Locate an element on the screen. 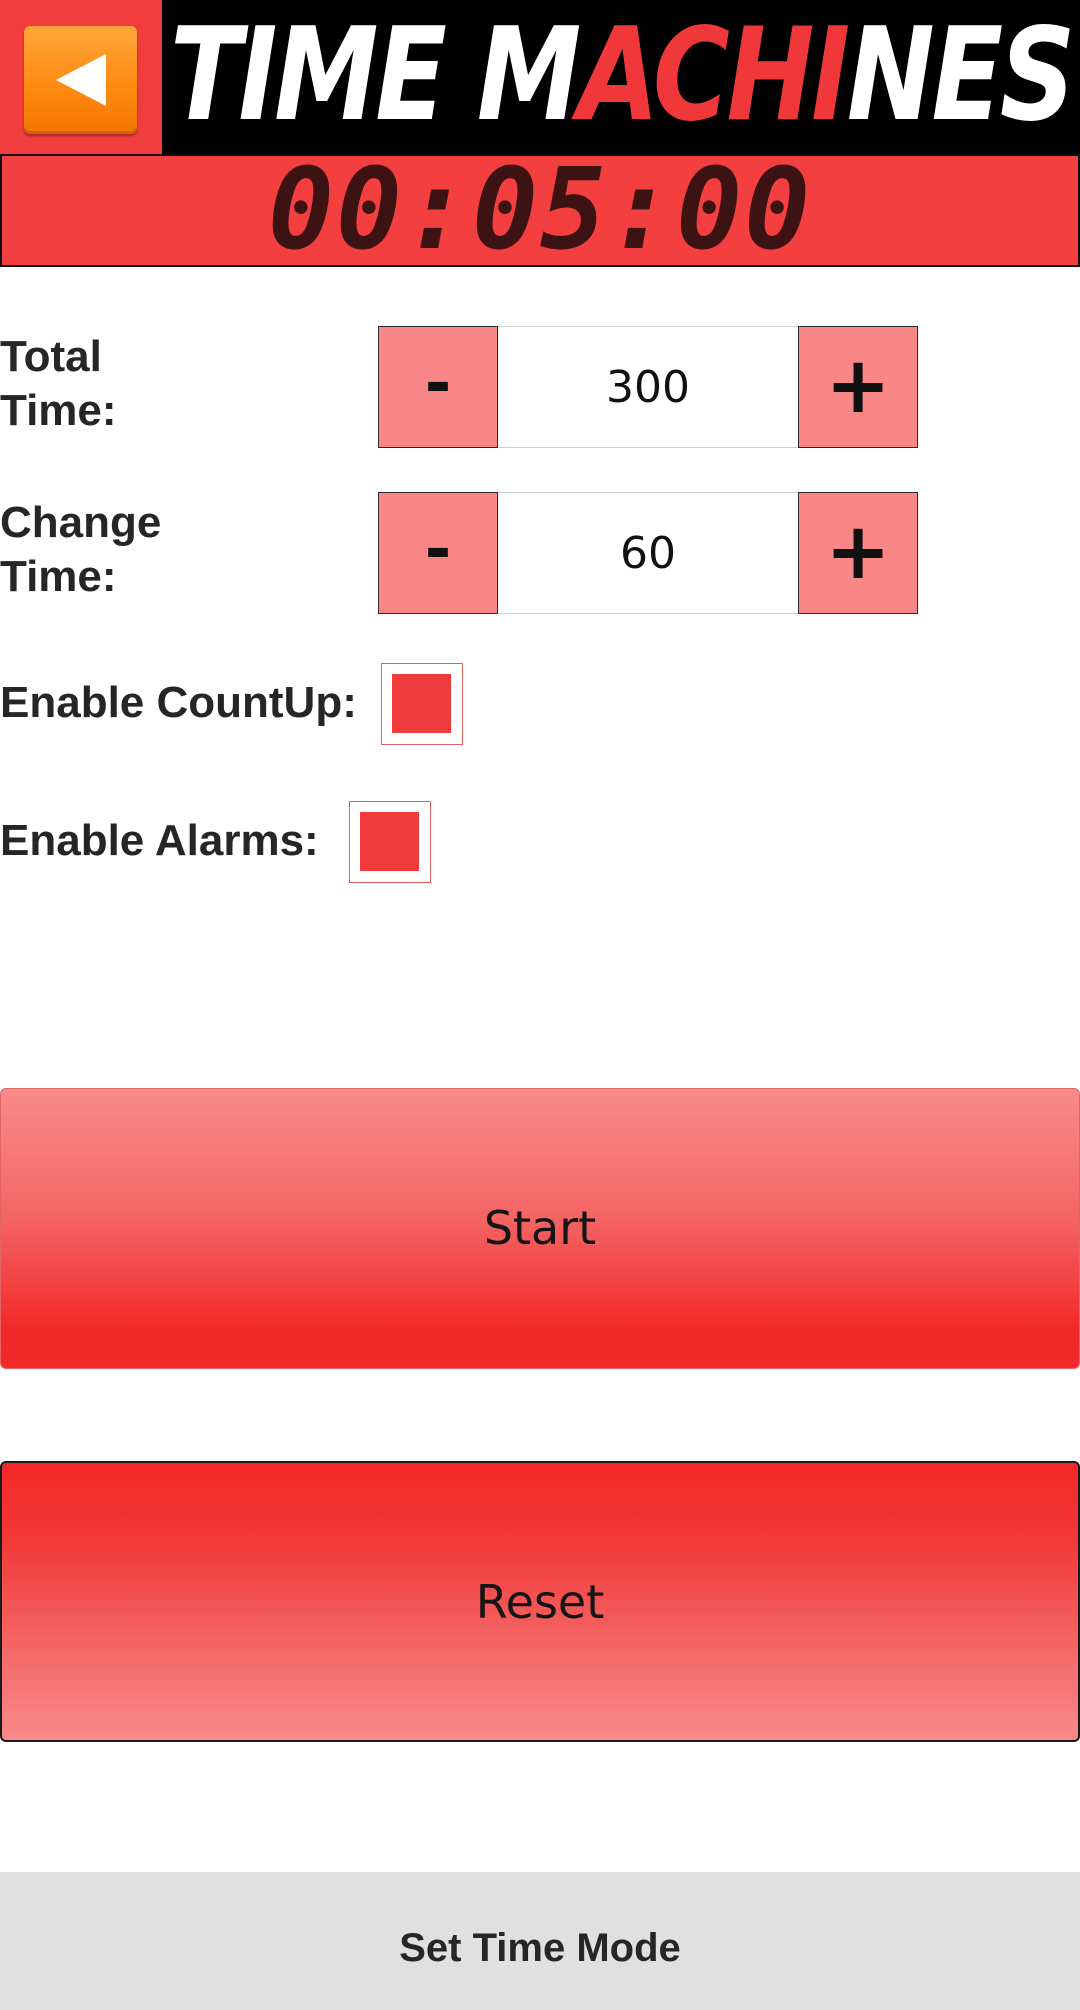  total-time-minus-button: - is located at coordinates (438, 387).